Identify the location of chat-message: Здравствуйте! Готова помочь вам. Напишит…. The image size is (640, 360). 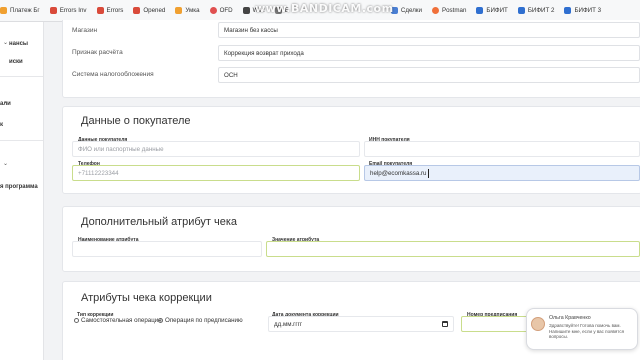
(587, 331).